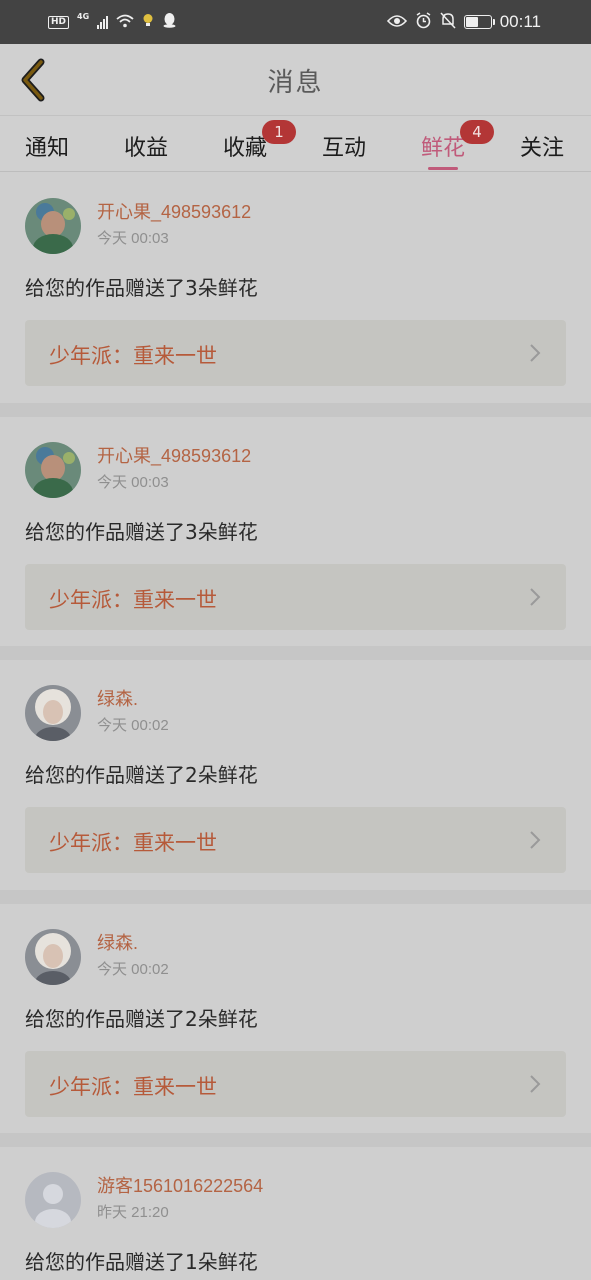 This screenshot has width=591, height=1280. Describe the element at coordinates (279, 132) in the screenshot. I see `unread-badge: 1` at that location.